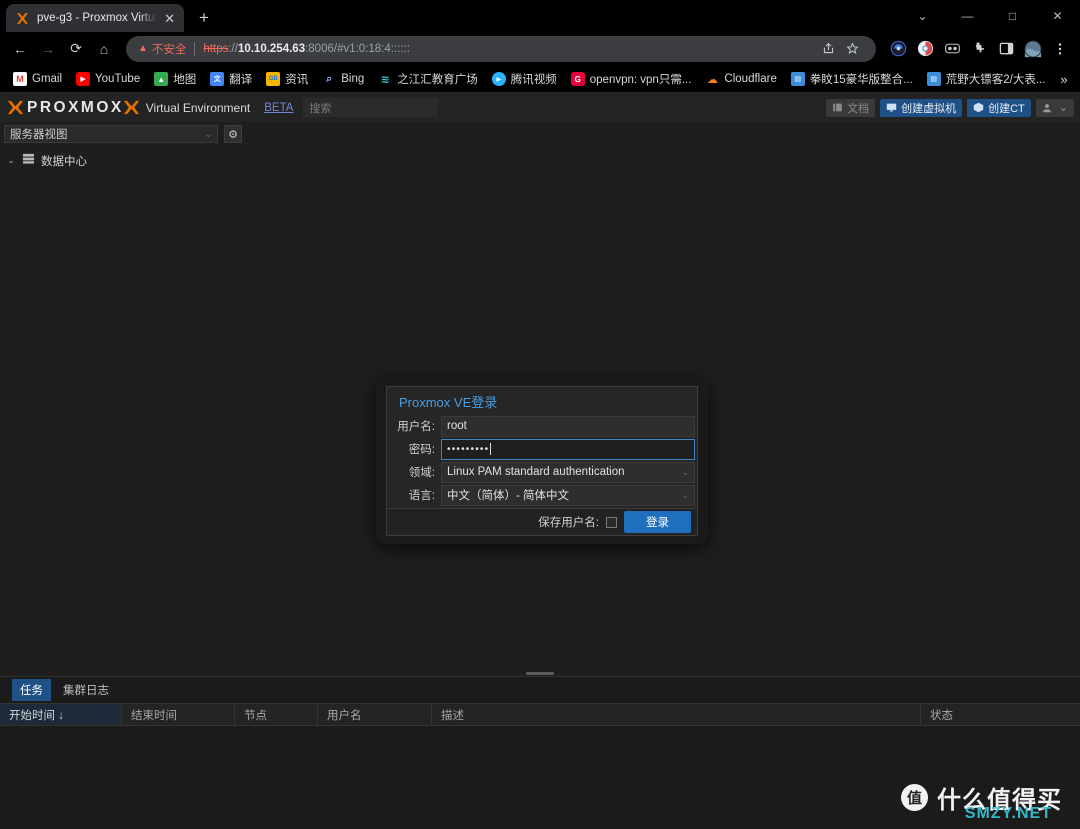 The image size is (1080, 829). I want to click on browser-tab: pve-g3 - Proxmox Virtual Envi ✕, so click(95, 18).